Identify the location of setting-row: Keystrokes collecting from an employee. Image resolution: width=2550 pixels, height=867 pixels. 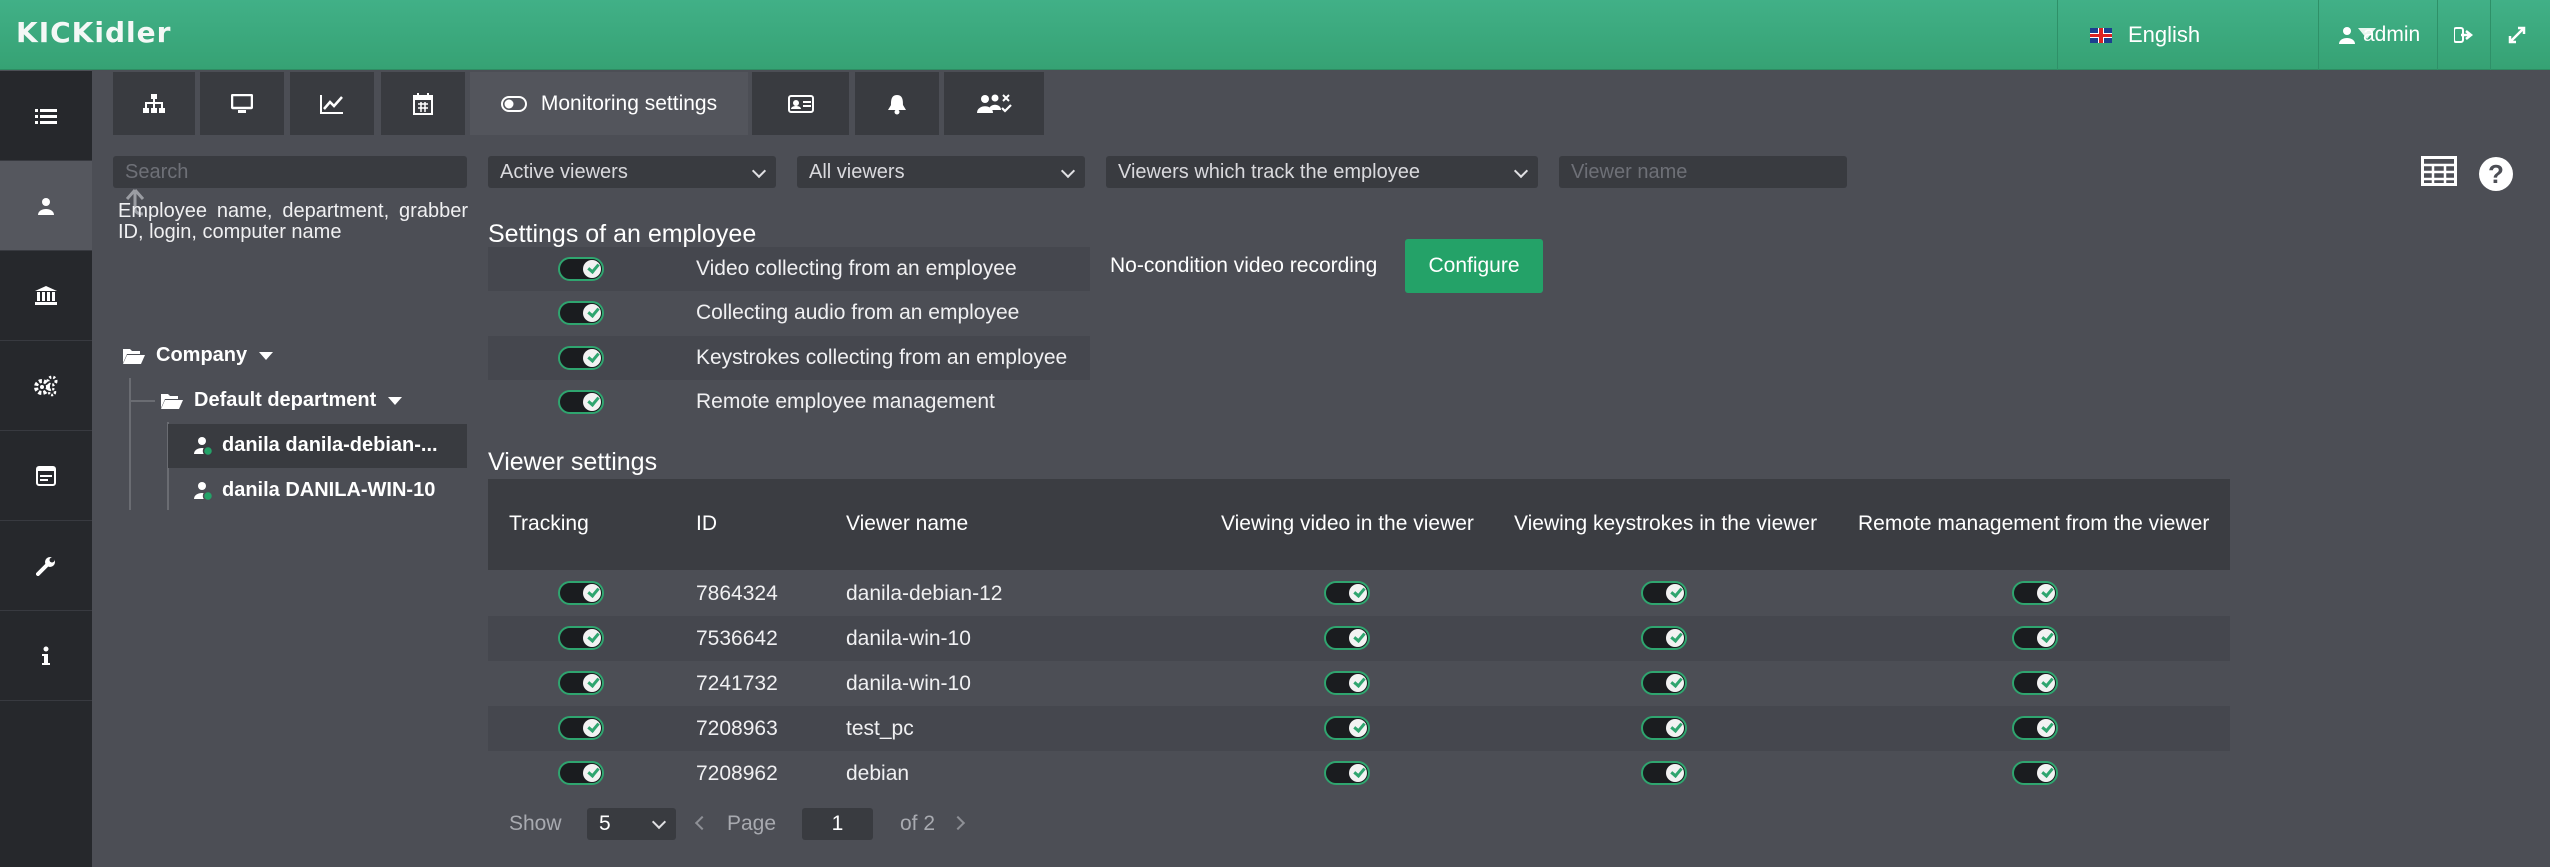
(789, 358).